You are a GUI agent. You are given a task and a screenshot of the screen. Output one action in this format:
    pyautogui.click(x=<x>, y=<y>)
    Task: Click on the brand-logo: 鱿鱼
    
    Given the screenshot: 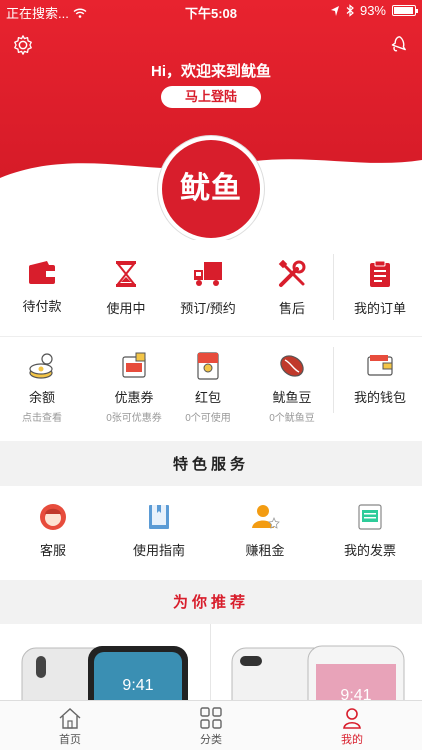 What is the action you would take?
    pyautogui.click(x=211, y=188)
    